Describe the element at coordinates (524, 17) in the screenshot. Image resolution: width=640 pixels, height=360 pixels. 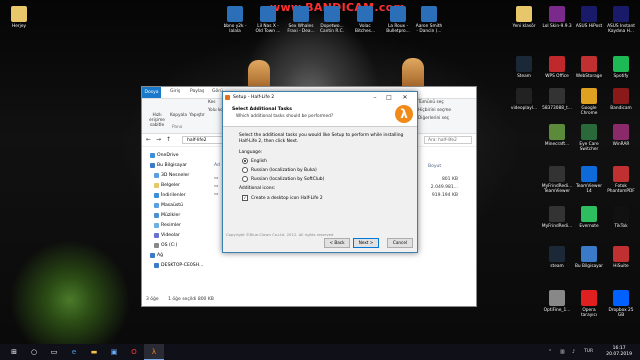
I see `desktop-icon-yeniklasor: Yeni klasör` at that location.